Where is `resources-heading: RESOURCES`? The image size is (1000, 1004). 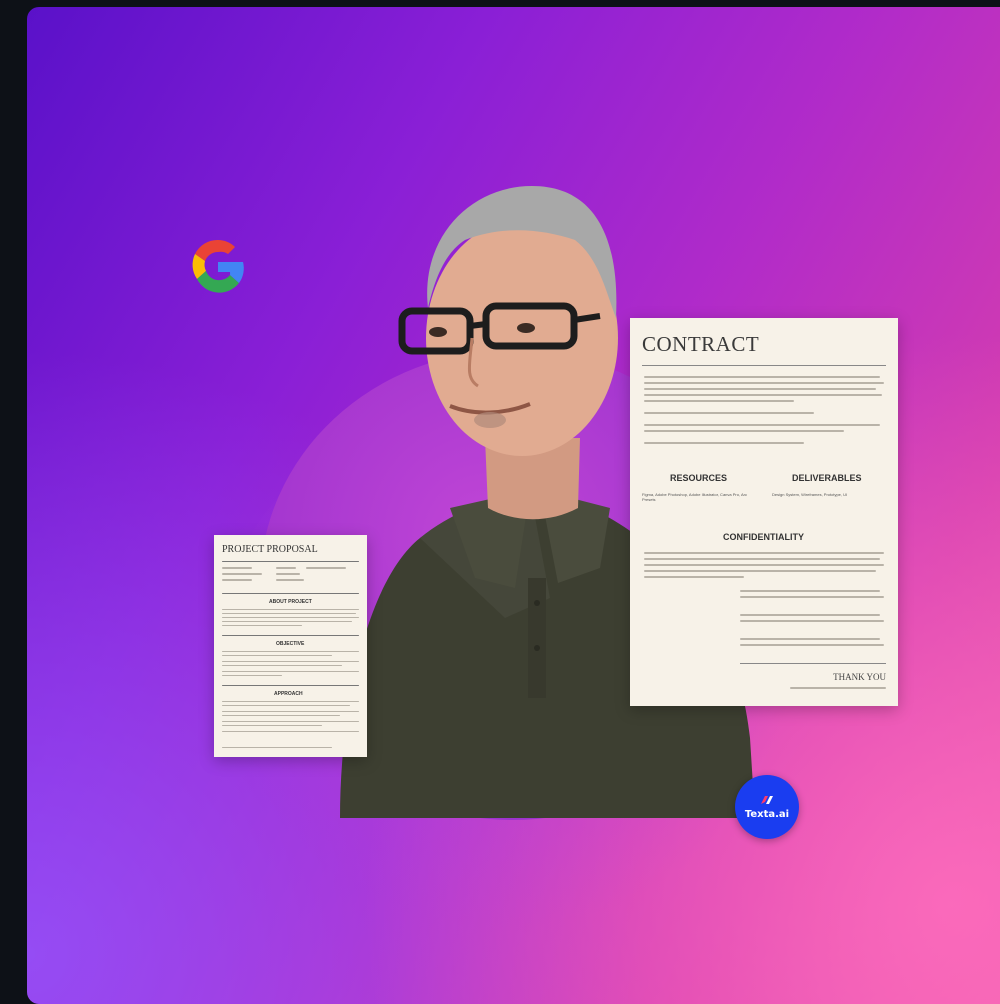
resources-heading: RESOURCES is located at coordinates (699, 478).